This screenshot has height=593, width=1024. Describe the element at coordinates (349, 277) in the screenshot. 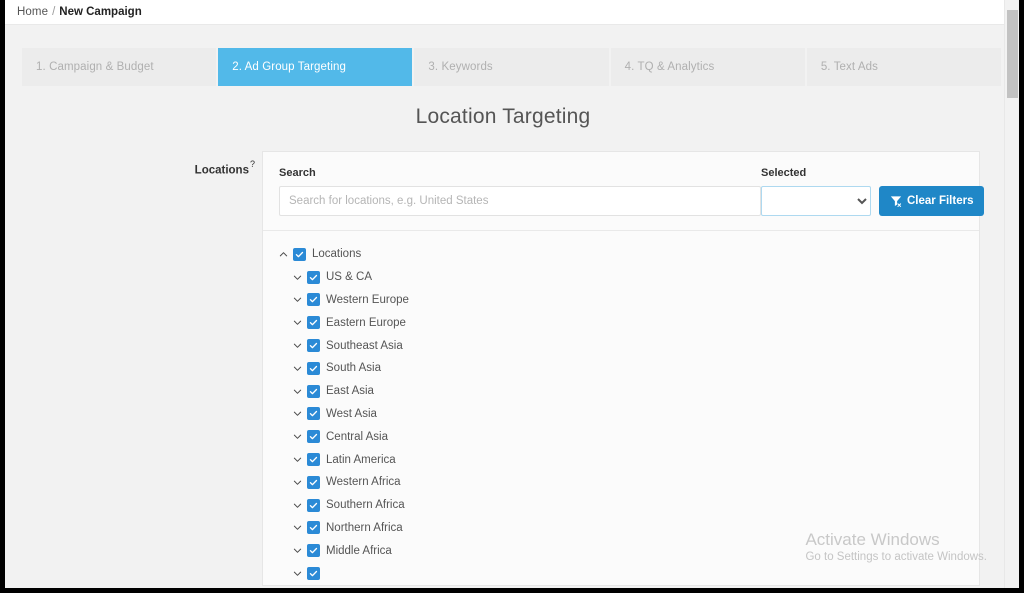

I see `tree-node-label: US & CA` at that location.